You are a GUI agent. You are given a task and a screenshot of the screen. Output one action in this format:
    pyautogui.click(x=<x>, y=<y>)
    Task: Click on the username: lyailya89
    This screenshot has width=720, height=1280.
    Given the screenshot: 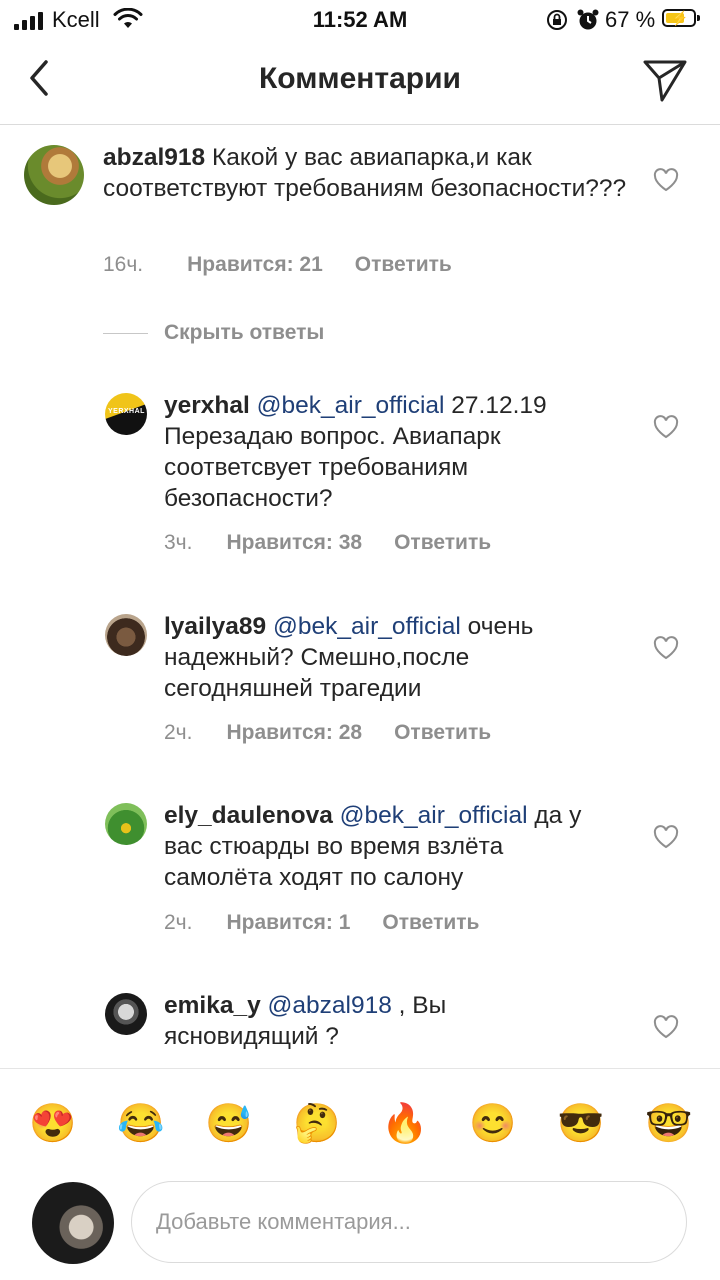 What is the action you would take?
    pyautogui.click(x=215, y=626)
    